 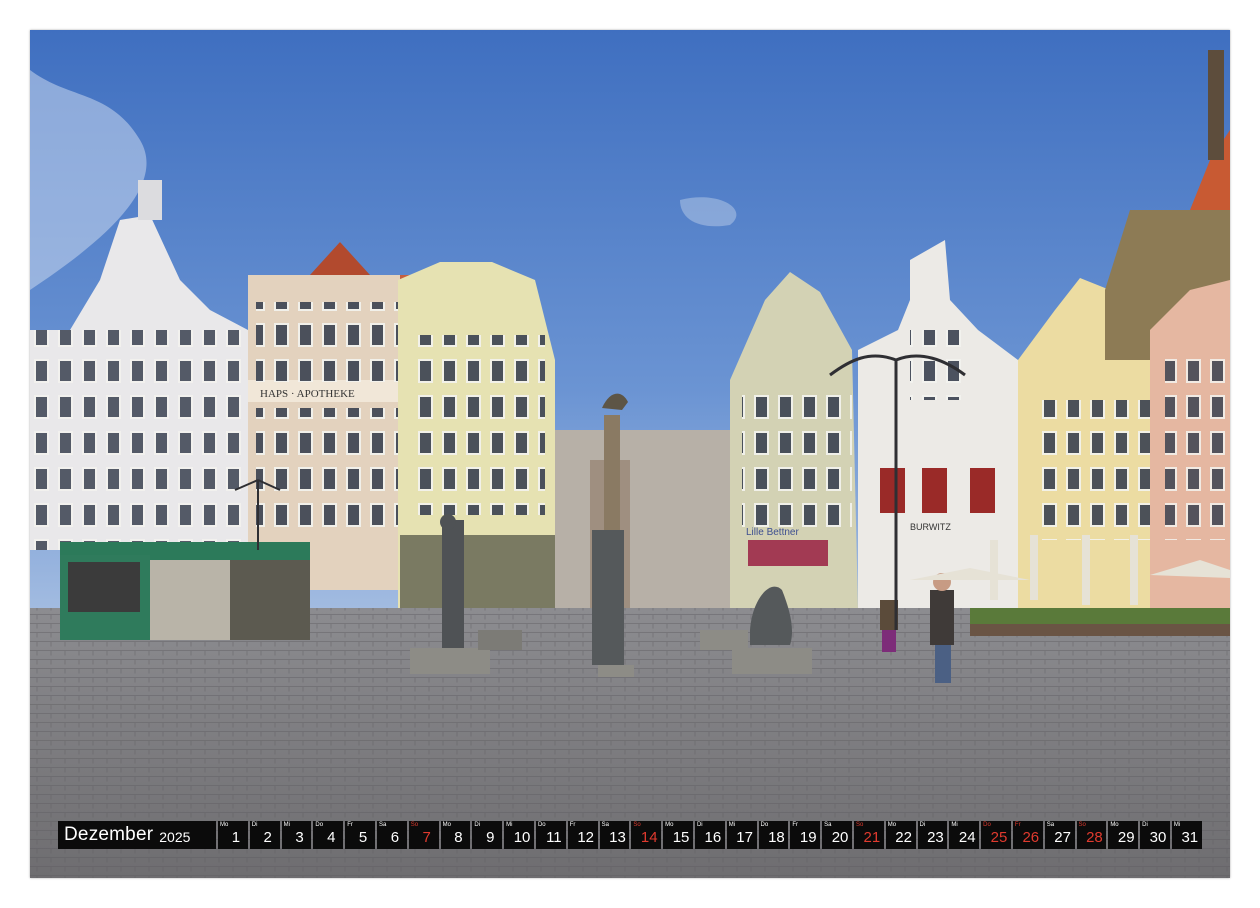 I want to click on day-cell: So 7, so click(x=423, y=835).